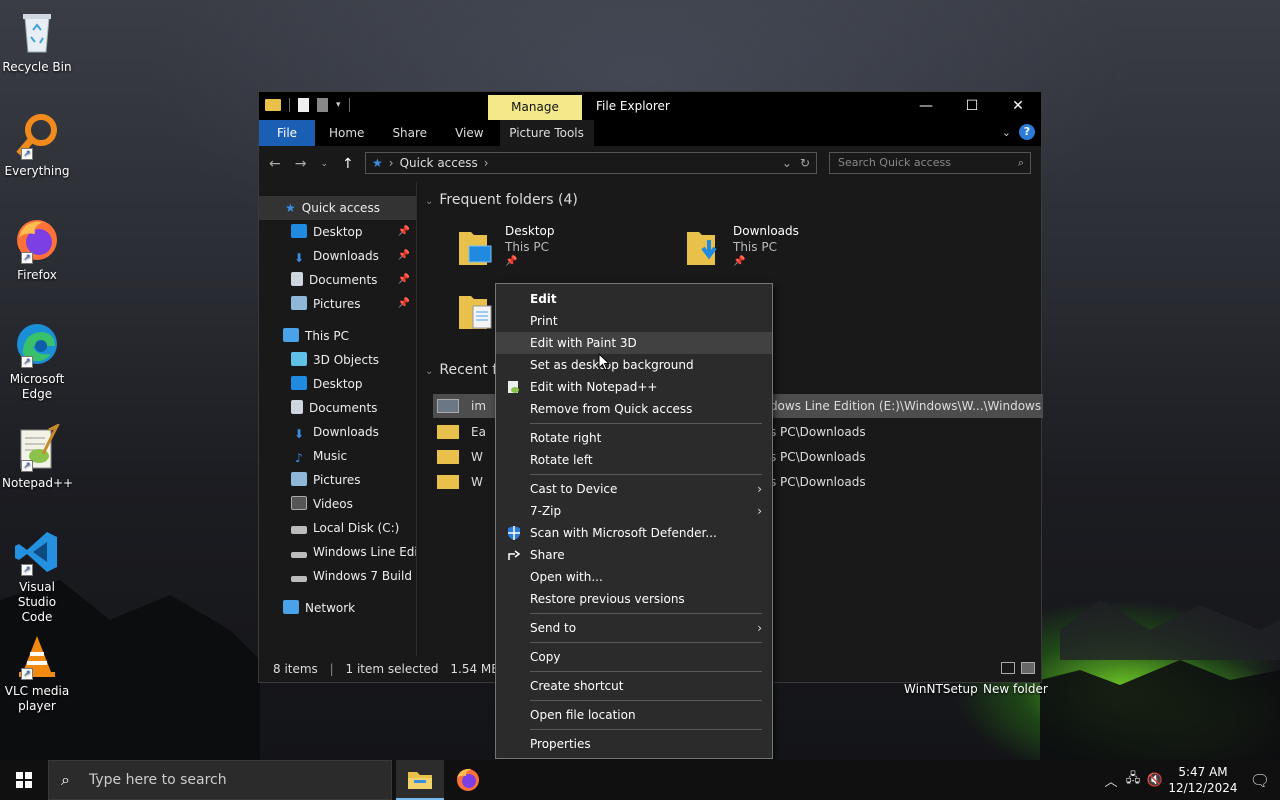  What do you see at coordinates (591, 163) in the screenshot?
I see `address-bar: ★ › Quick access › ⌄ ↻` at bounding box center [591, 163].